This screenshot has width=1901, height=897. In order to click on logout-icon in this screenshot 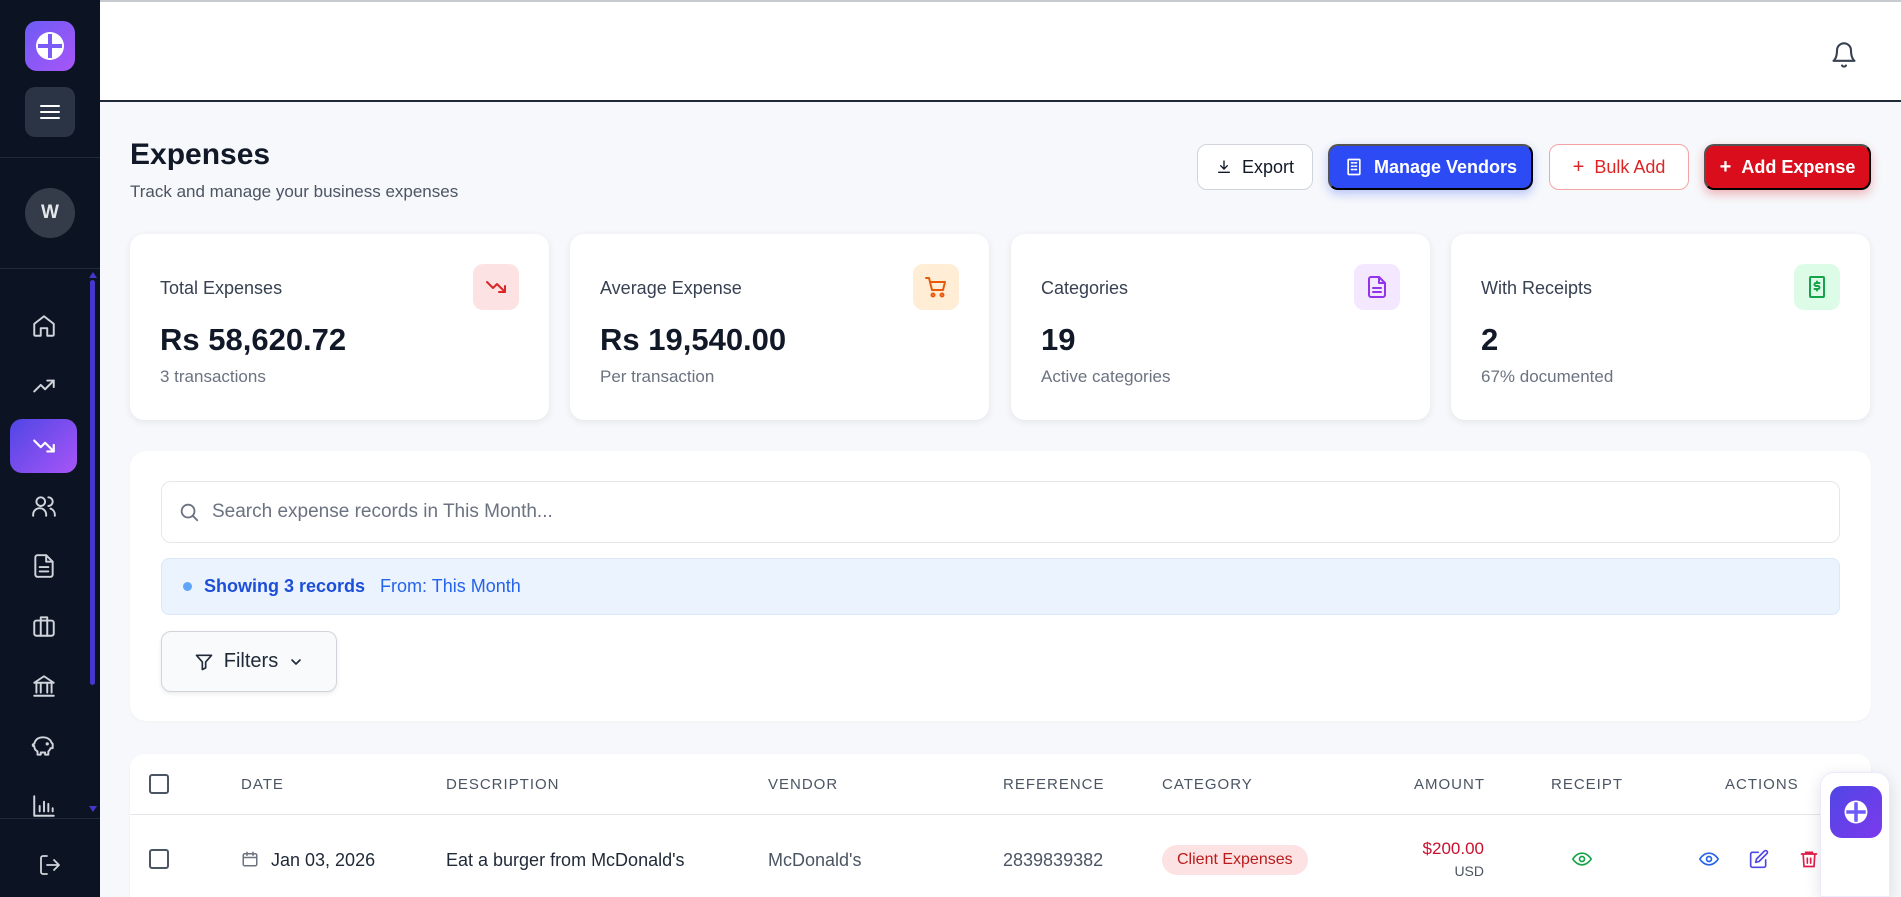, I will do `click(50, 865)`.